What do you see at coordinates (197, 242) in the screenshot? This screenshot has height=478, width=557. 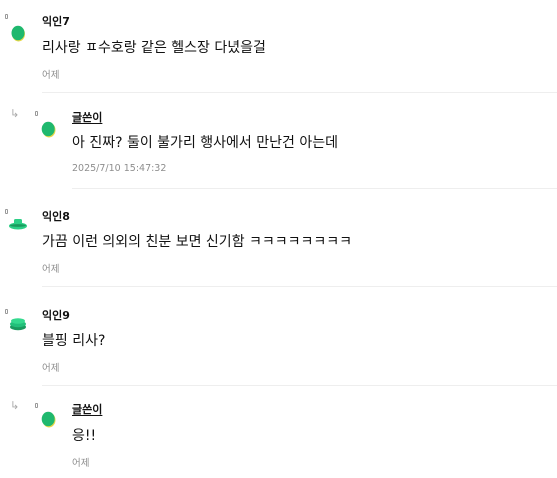 I see `comment-text: 가끔 이런 의외의 친분 보면 신기함 ㅋㅋㅋㅋㅋㅋㅋㅋ` at bounding box center [197, 242].